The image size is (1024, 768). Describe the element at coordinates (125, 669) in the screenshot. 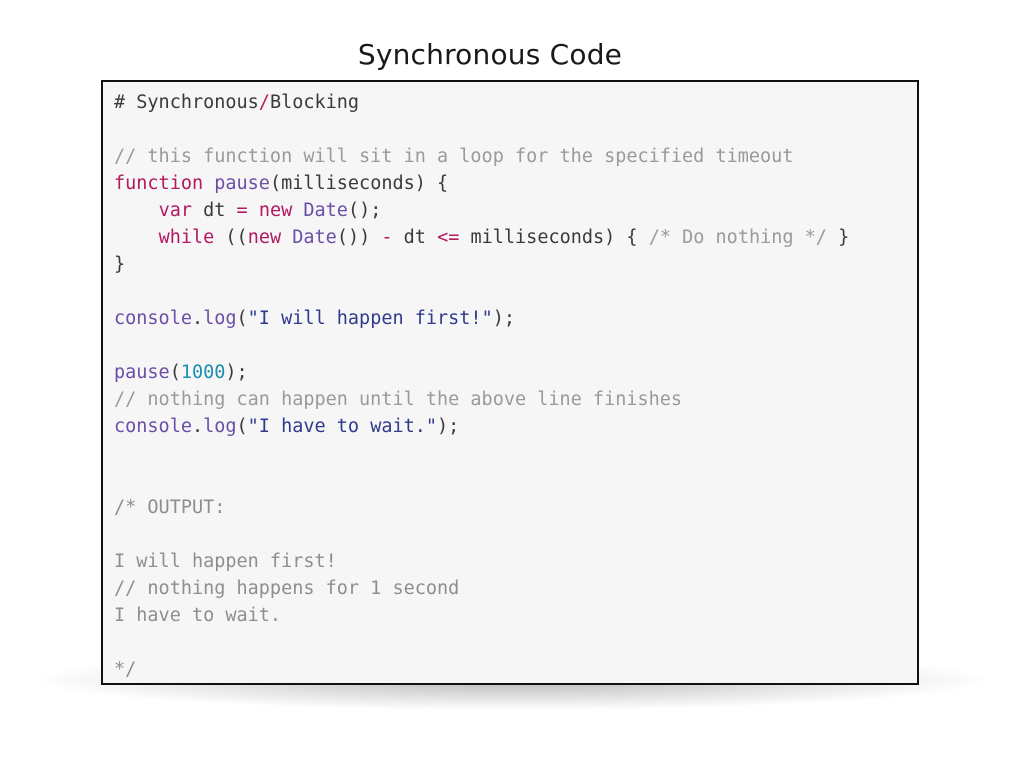

I see `code-token: */` at that location.